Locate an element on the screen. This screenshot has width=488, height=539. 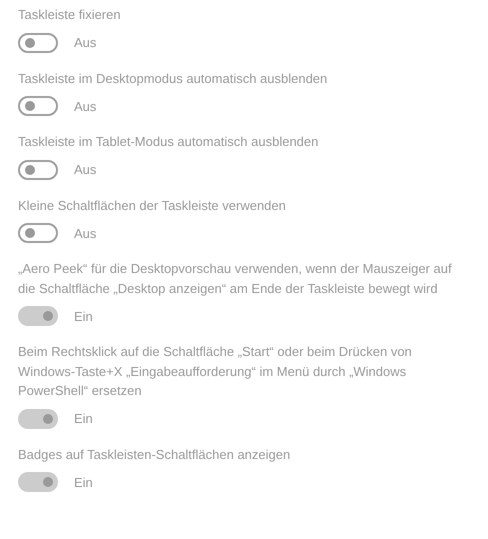
setting-label: Taskleiste im Desktopmodus automatisch ausblenden is located at coordinates (173, 79).